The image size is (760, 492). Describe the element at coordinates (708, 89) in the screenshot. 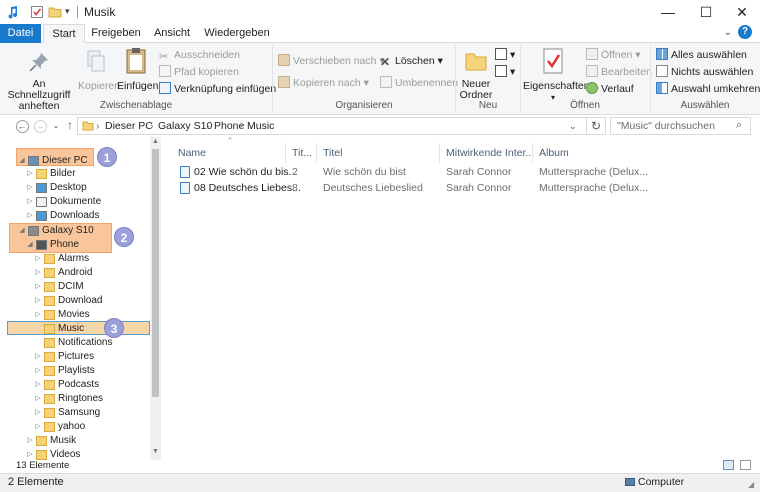

I see `invert-selection-button: Auswahl umkehren` at that location.